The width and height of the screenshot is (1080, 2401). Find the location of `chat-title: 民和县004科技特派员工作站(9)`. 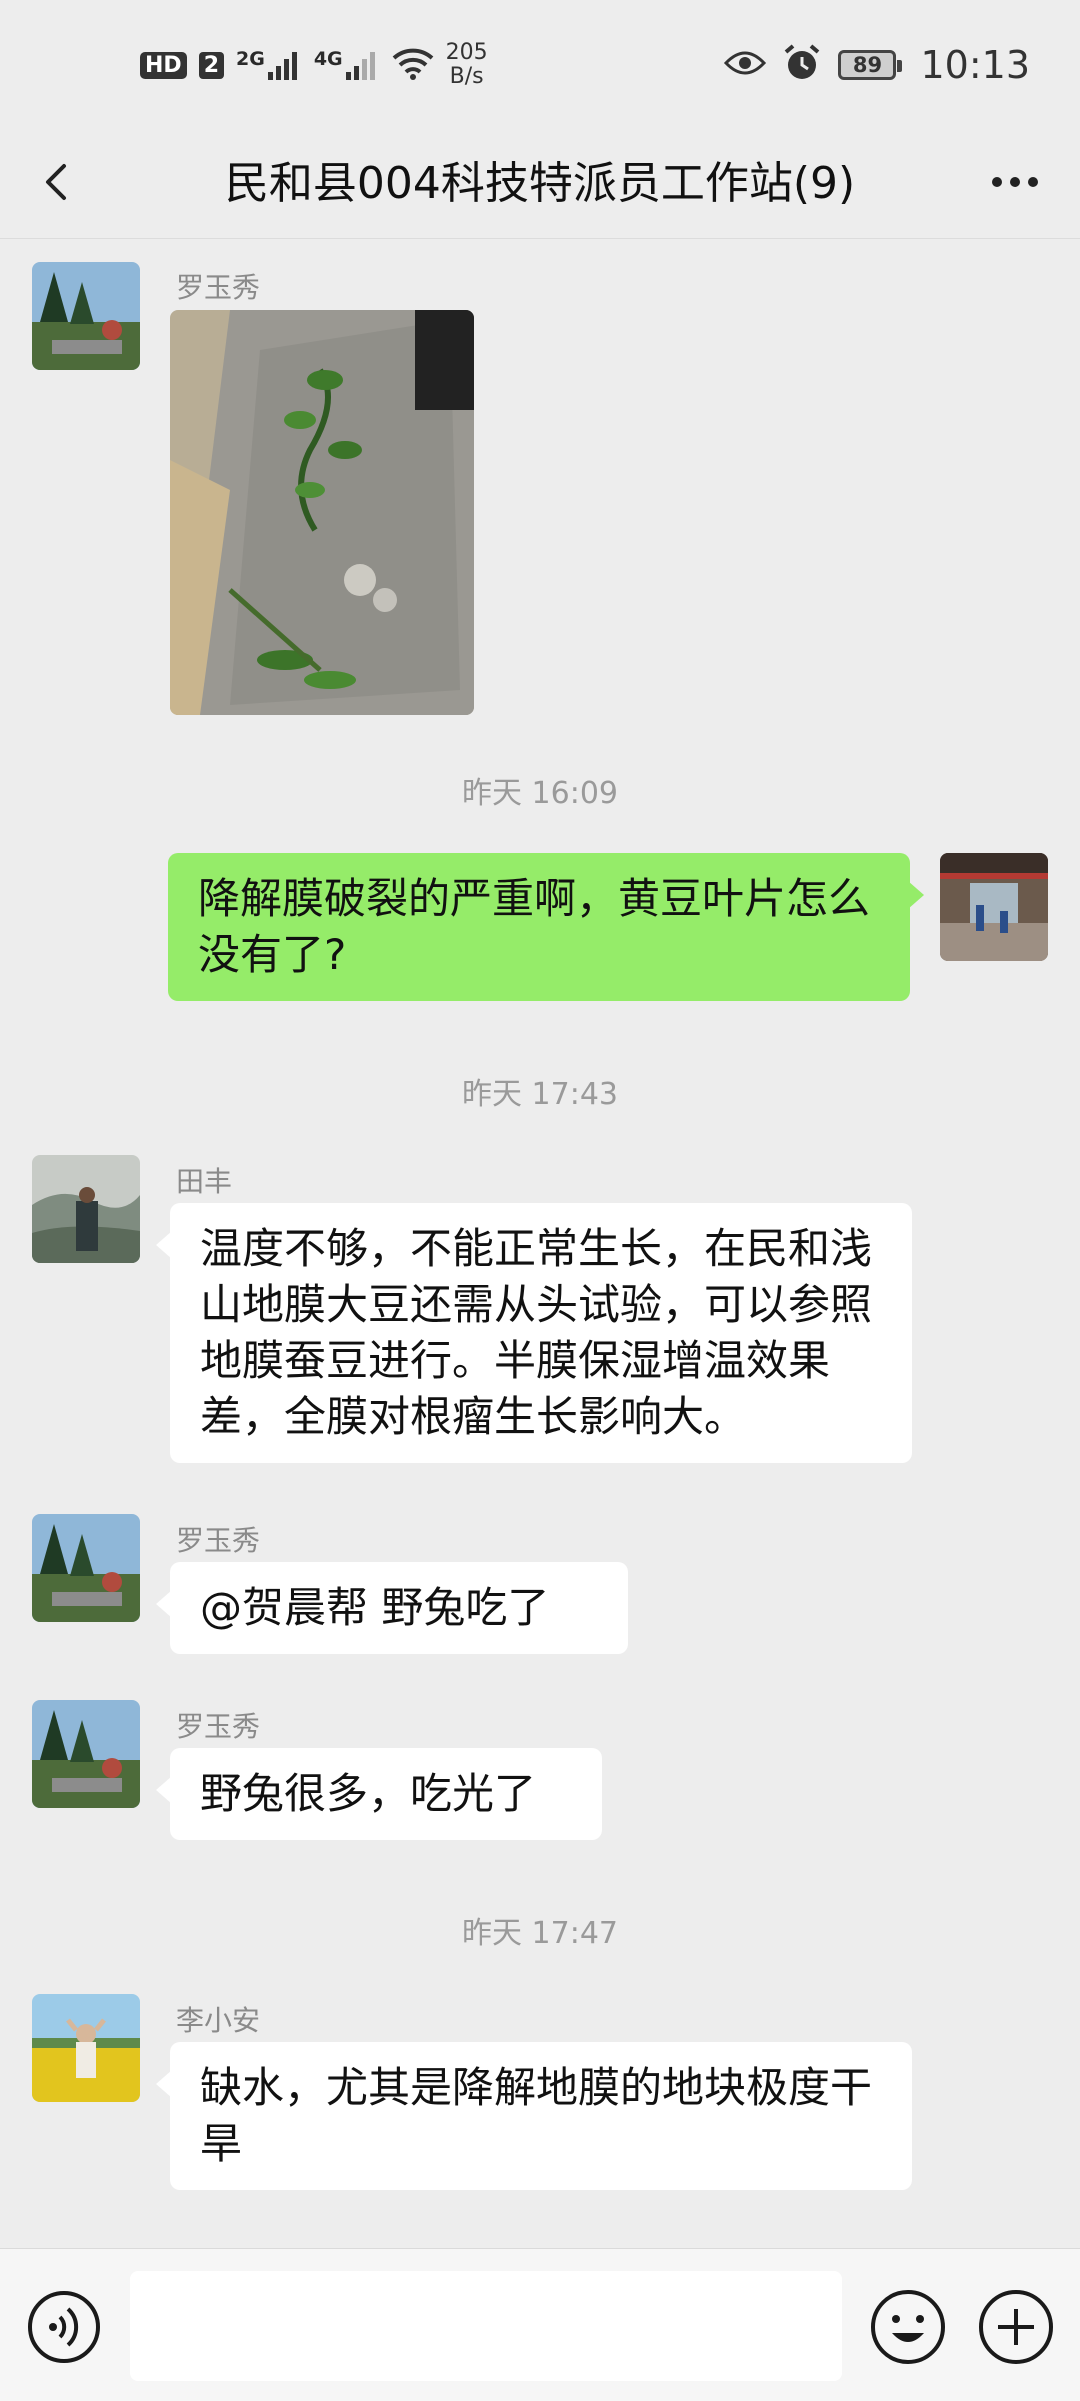

chat-title: 民和县004科技特派员工作站(9) is located at coordinates (540, 183).